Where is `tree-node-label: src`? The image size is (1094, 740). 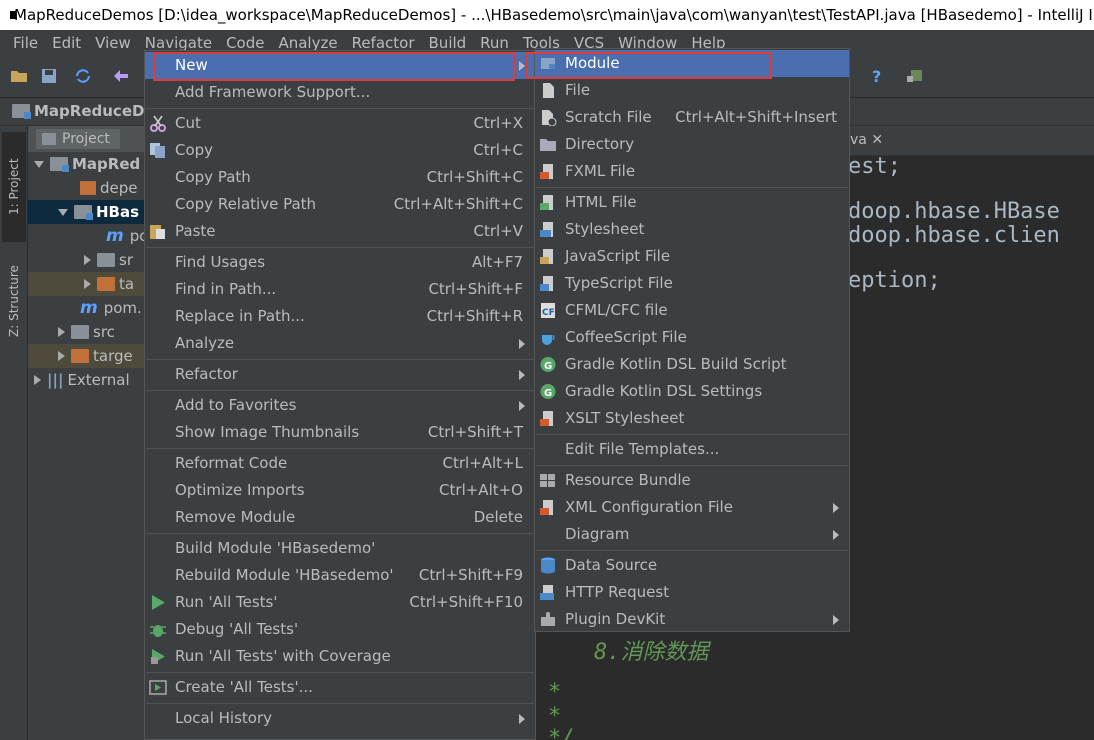 tree-node-label: src is located at coordinates (104, 332).